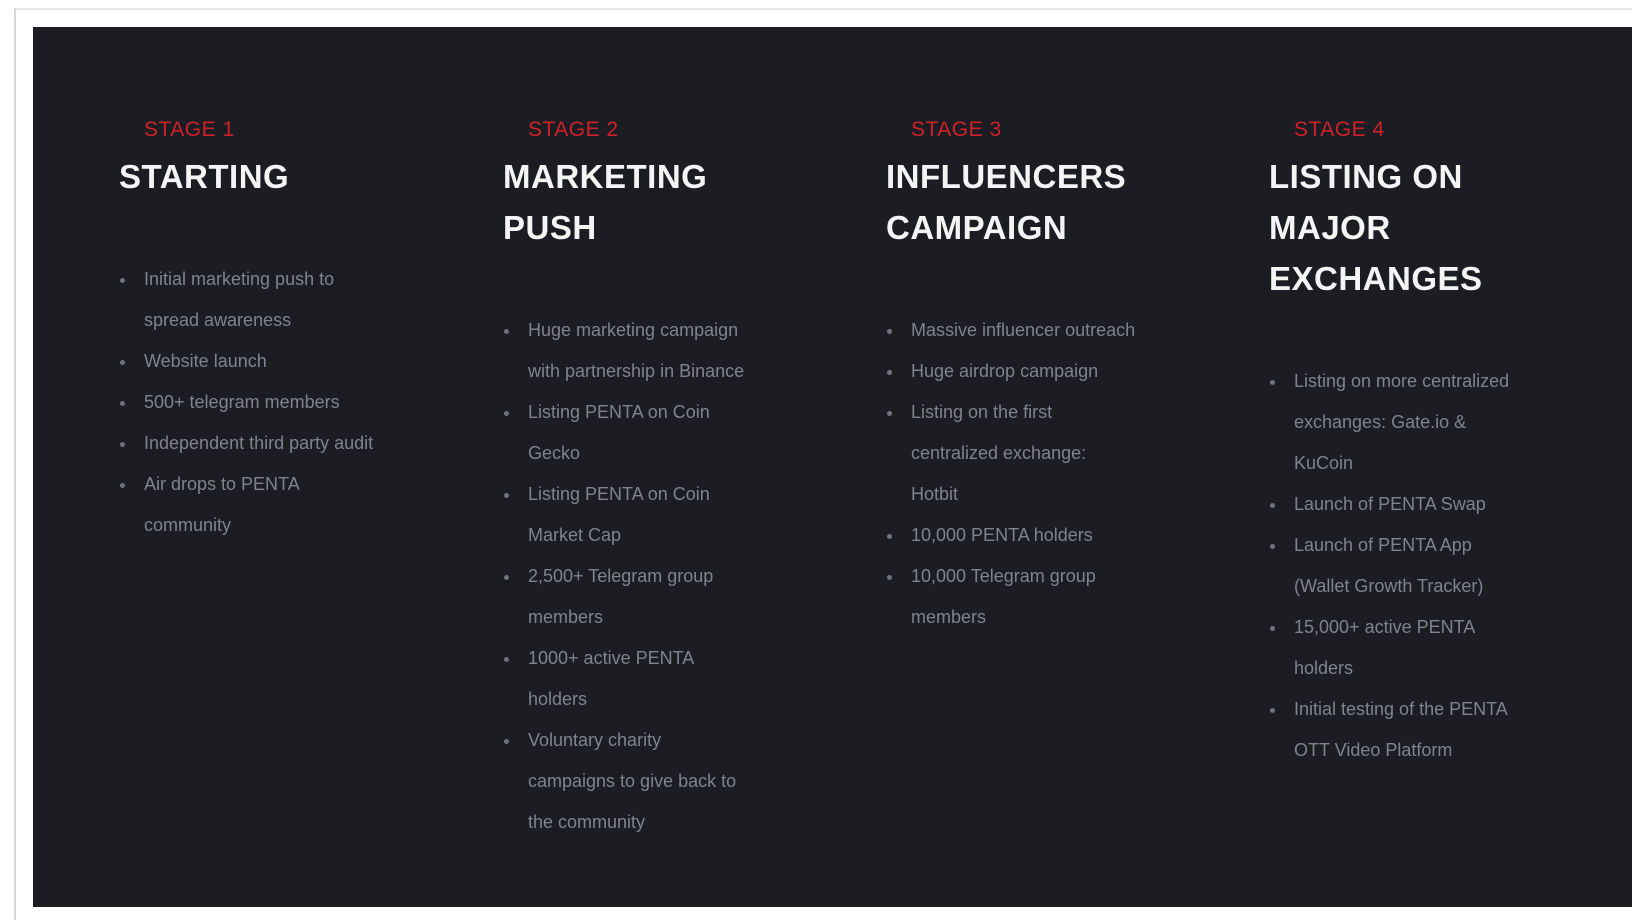  I want to click on stage-3-title: INFLUENCERS CAMPAIGN, so click(1006, 202).